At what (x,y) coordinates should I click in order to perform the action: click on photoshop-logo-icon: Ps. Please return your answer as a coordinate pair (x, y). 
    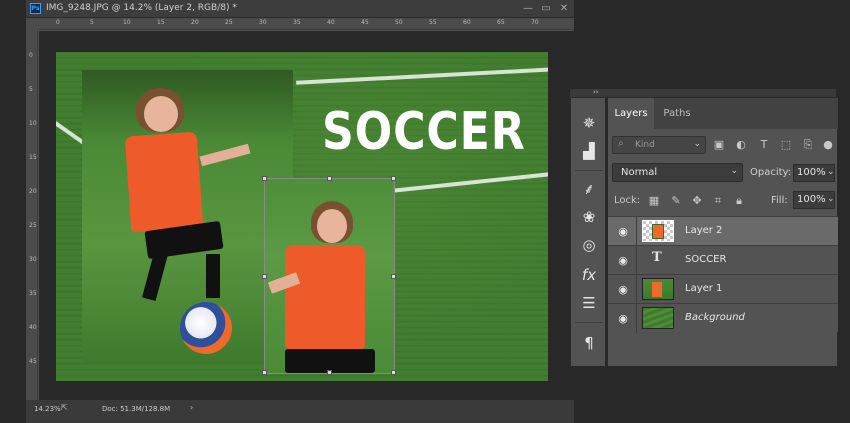
    Looking at the image, I should click on (35, 8).